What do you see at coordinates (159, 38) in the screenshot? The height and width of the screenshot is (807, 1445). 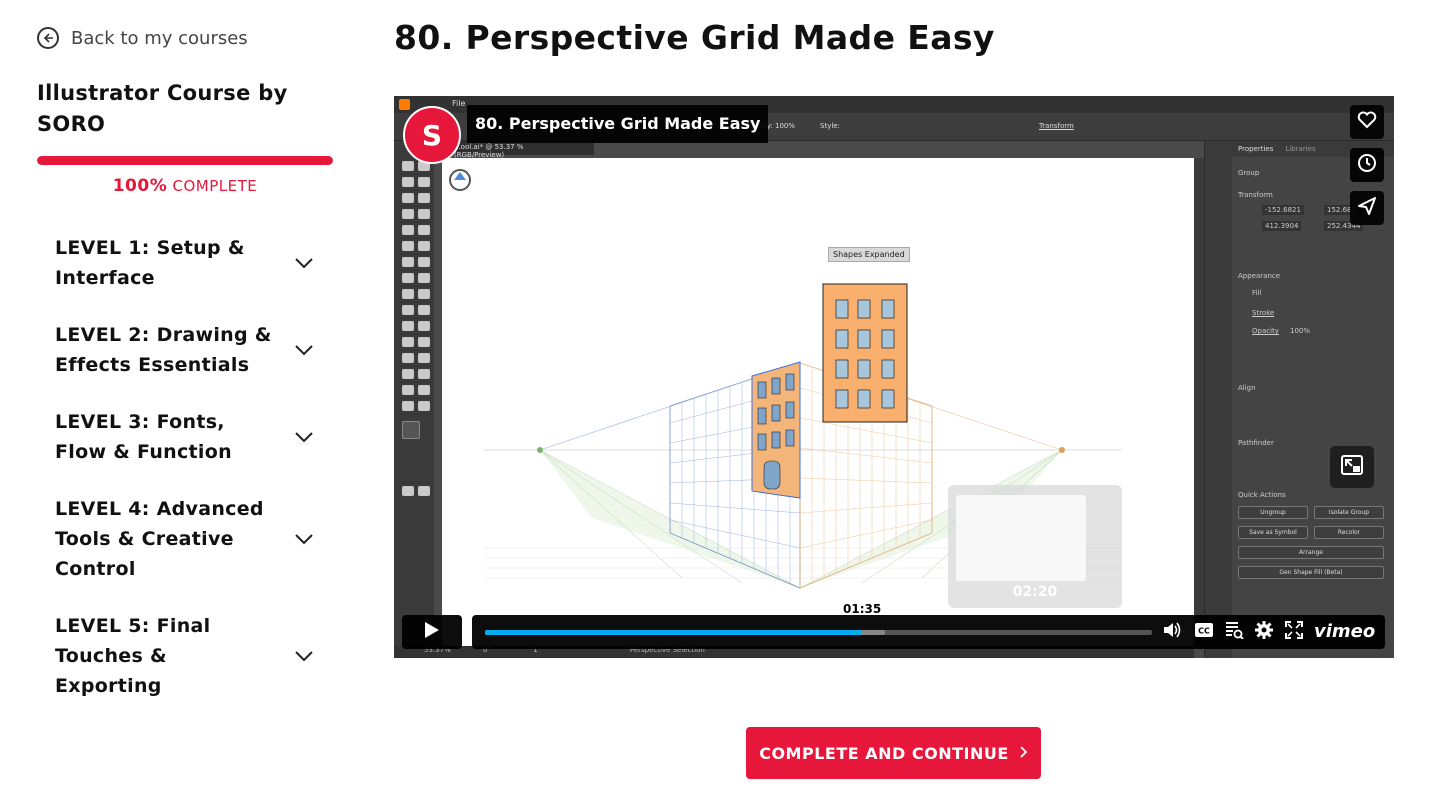 I see `back-label: Back to my courses` at bounding box center [159, 38].